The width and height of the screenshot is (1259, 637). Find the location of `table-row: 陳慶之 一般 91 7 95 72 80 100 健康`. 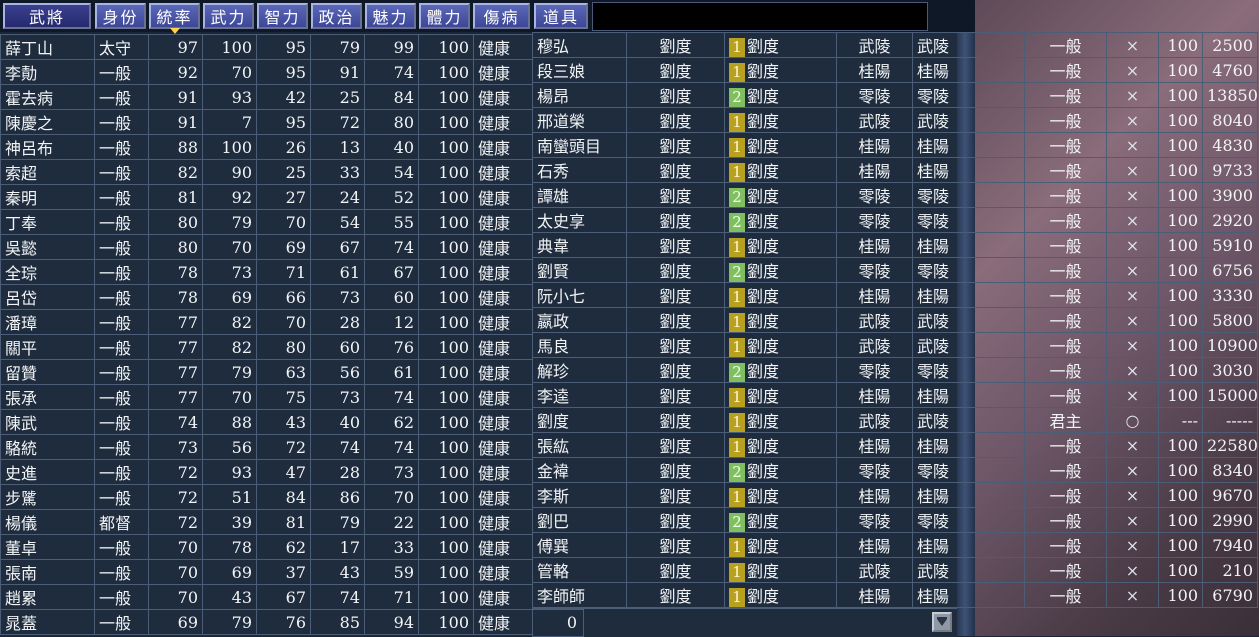

table-row: 陳慶之 一般 91 7 95 72 80 100 健康 is located at coordinates (266, 122).